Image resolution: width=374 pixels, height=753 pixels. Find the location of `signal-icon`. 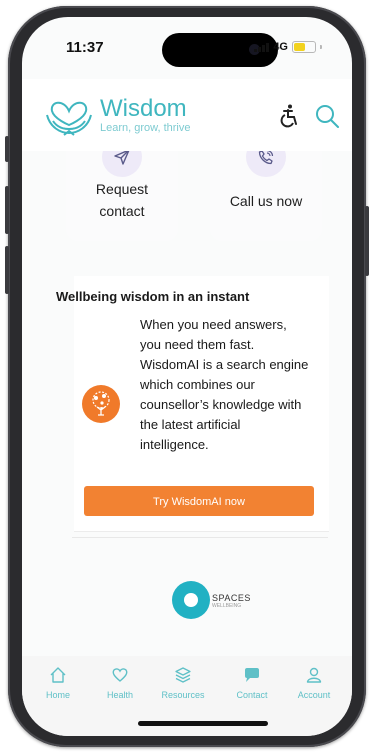

signal-icon is located at coordinates (262, 47).